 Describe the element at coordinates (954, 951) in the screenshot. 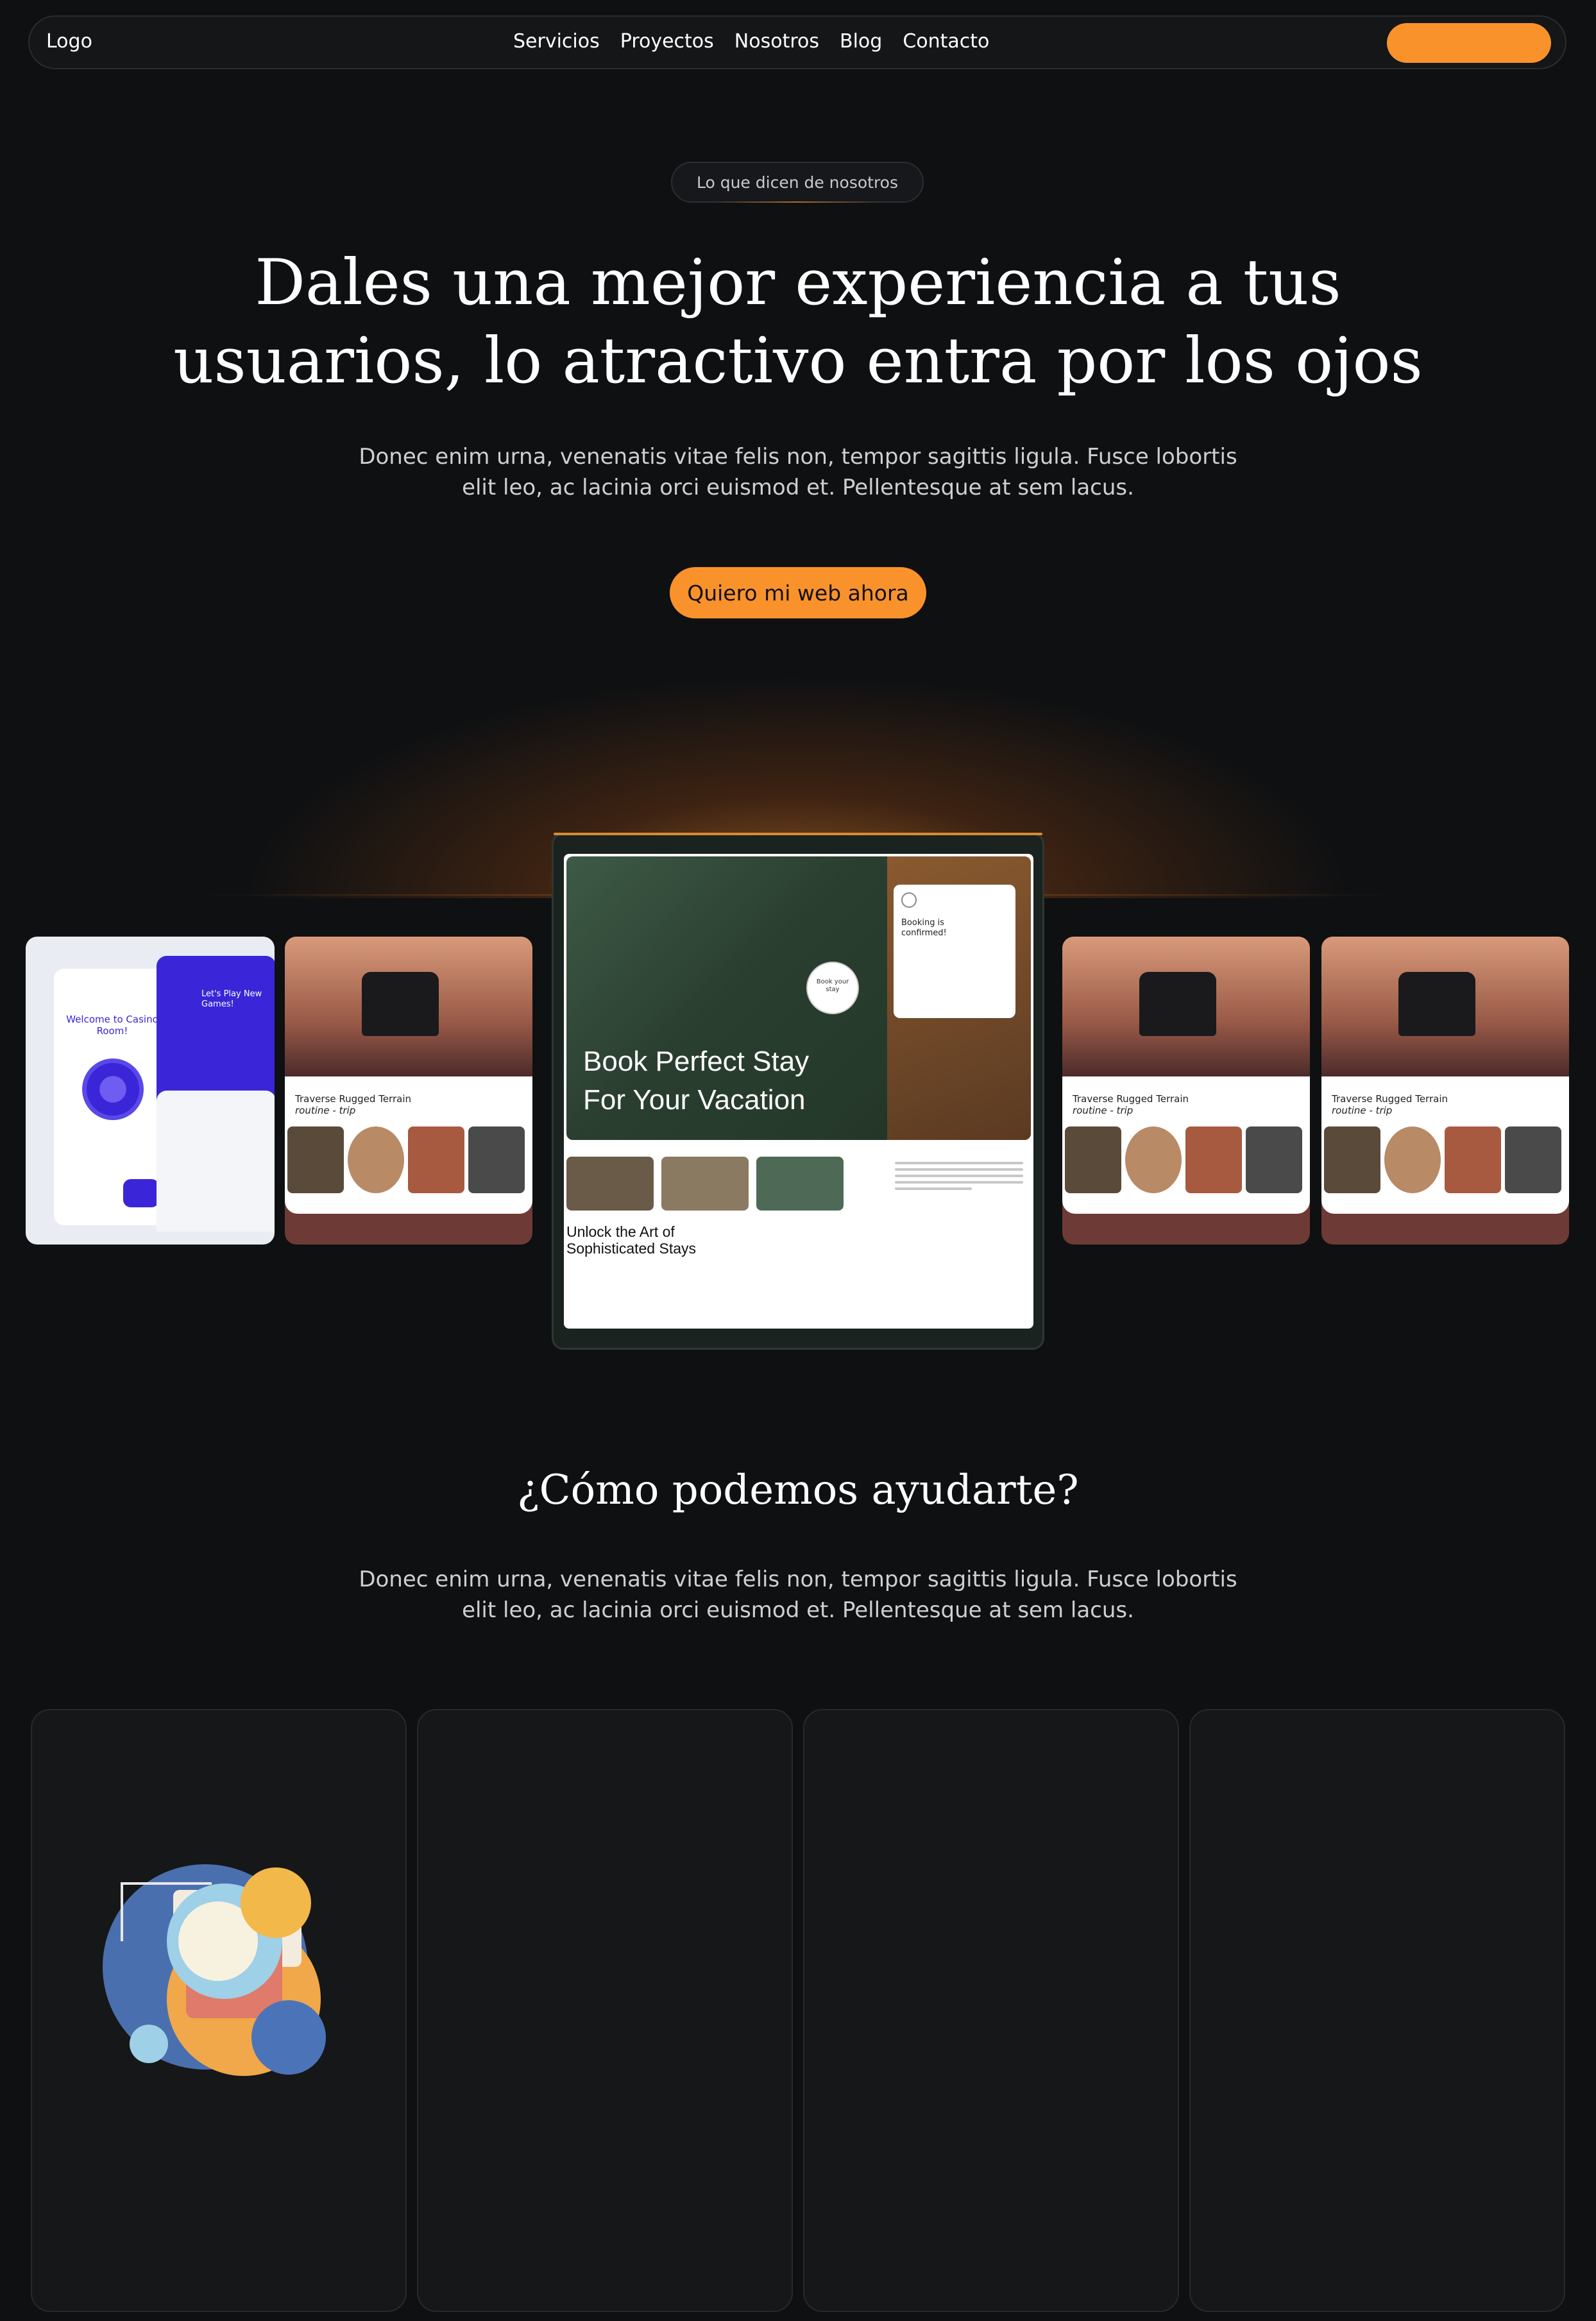

I see `booking-card: Booking is confirmed!` at that location.